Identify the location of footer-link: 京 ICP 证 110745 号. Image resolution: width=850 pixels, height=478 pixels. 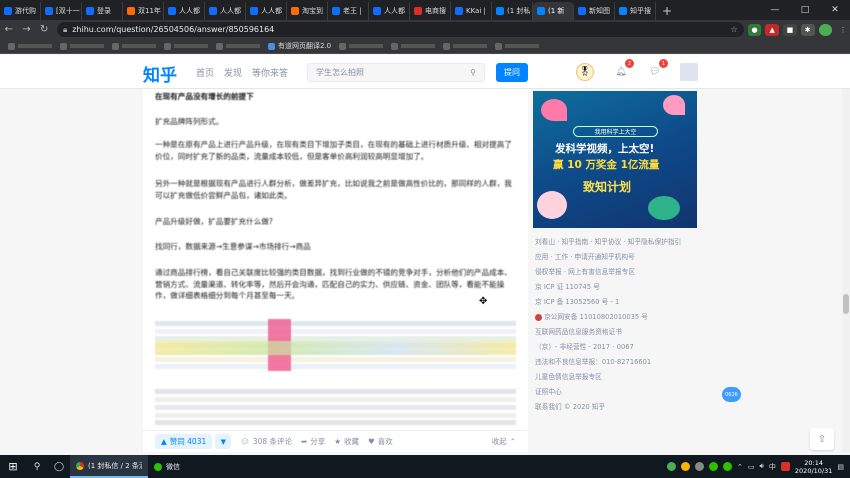
(567, 286).